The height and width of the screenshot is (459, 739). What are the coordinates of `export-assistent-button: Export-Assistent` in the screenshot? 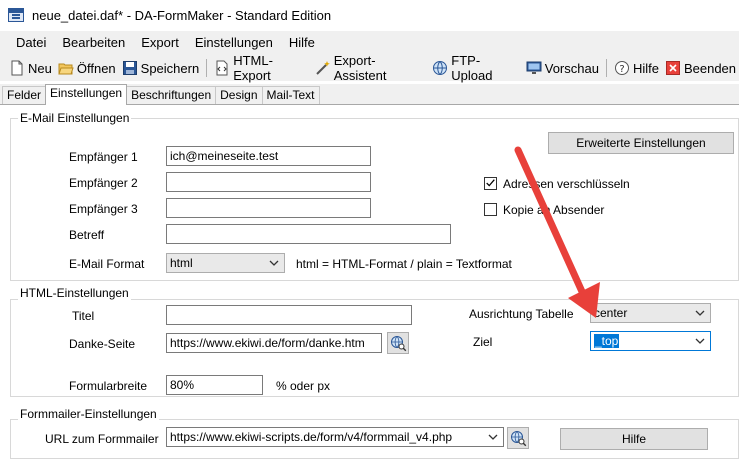 It's located at (371, 68).